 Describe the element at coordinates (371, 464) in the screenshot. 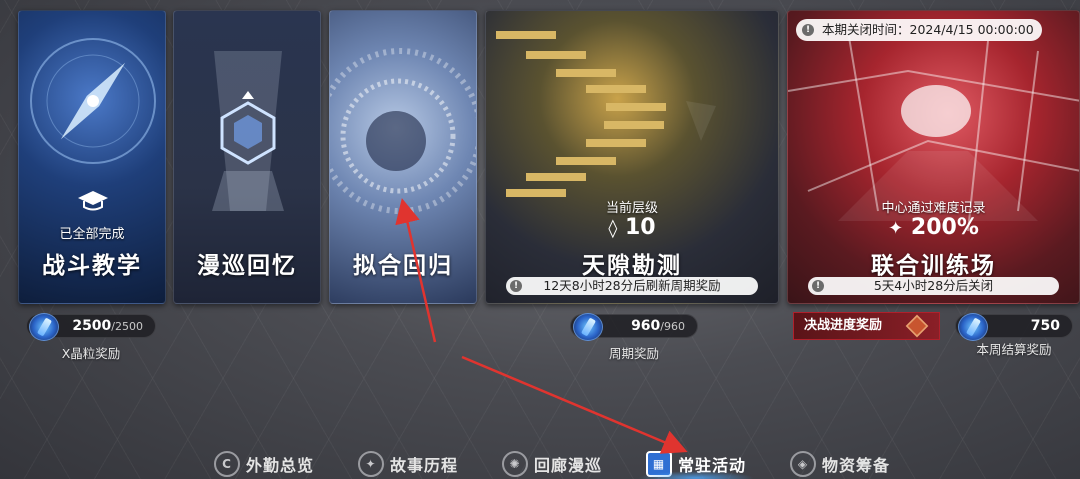

I see `star-compass-icon: ✦` at that location.